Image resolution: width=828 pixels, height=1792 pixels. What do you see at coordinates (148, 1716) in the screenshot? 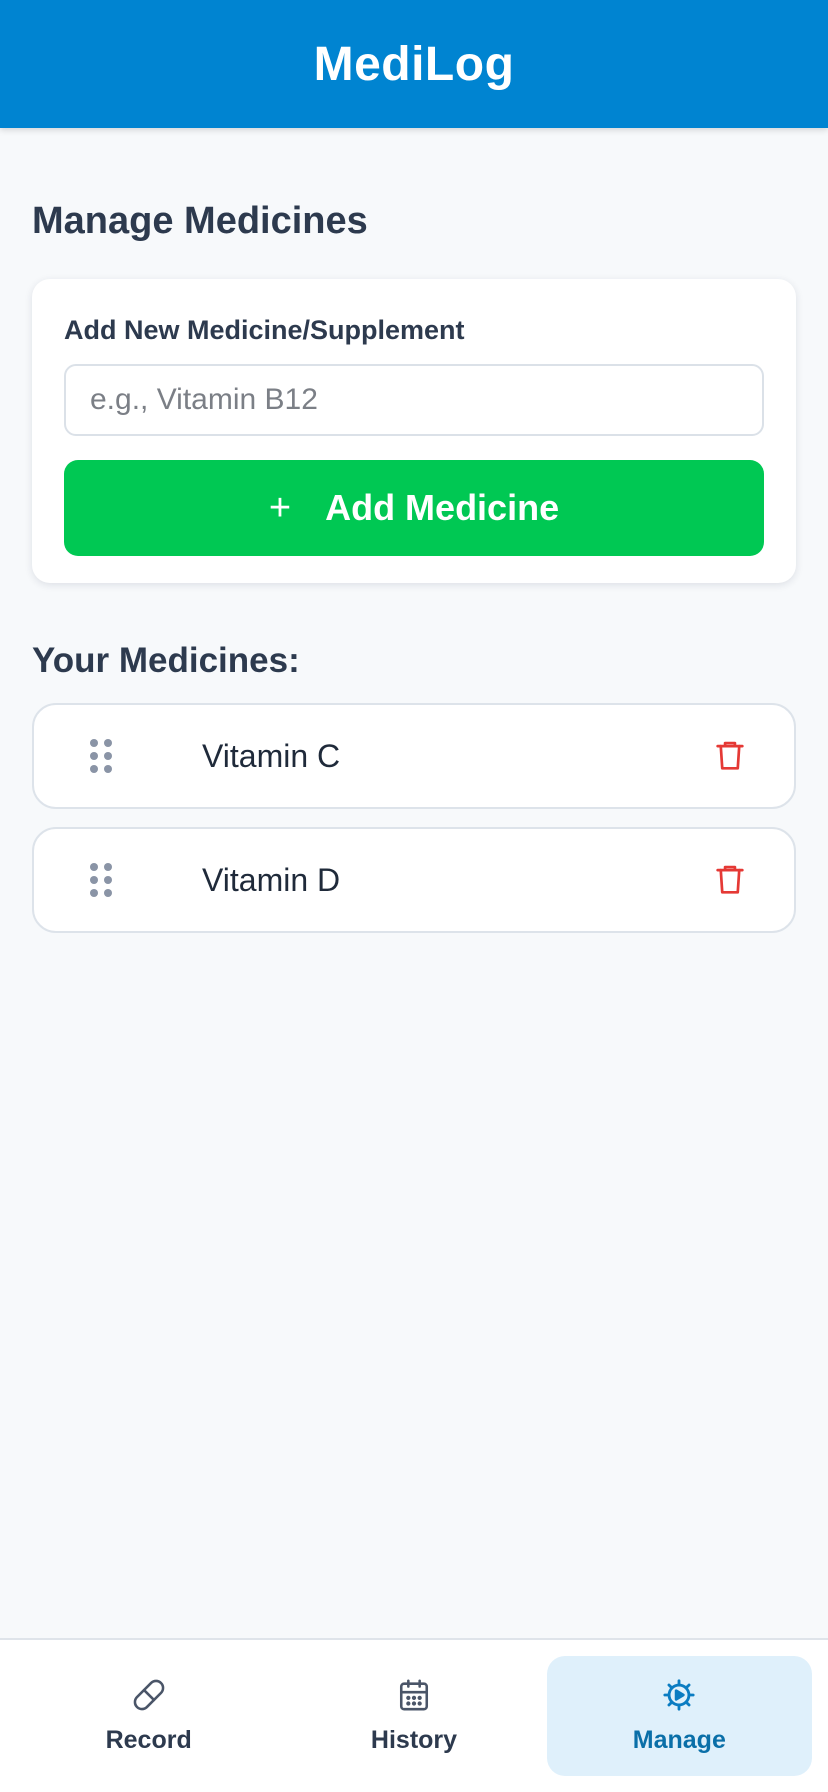
I see `nav-item-record: Record` at bounding box center [148, 1716].